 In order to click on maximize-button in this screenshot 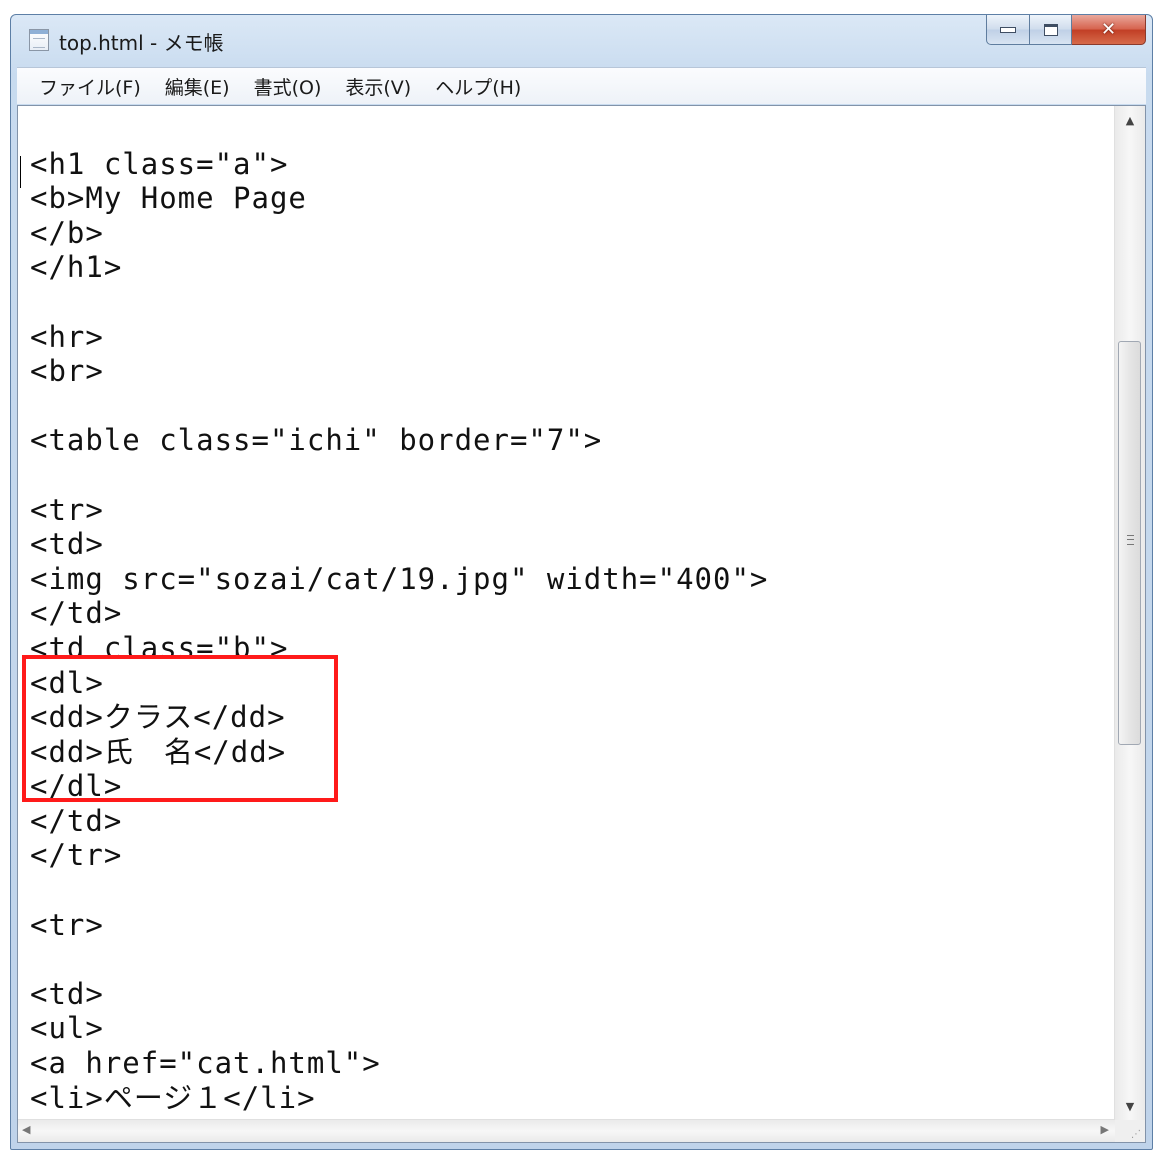, I will do `click(1051, 30)`.